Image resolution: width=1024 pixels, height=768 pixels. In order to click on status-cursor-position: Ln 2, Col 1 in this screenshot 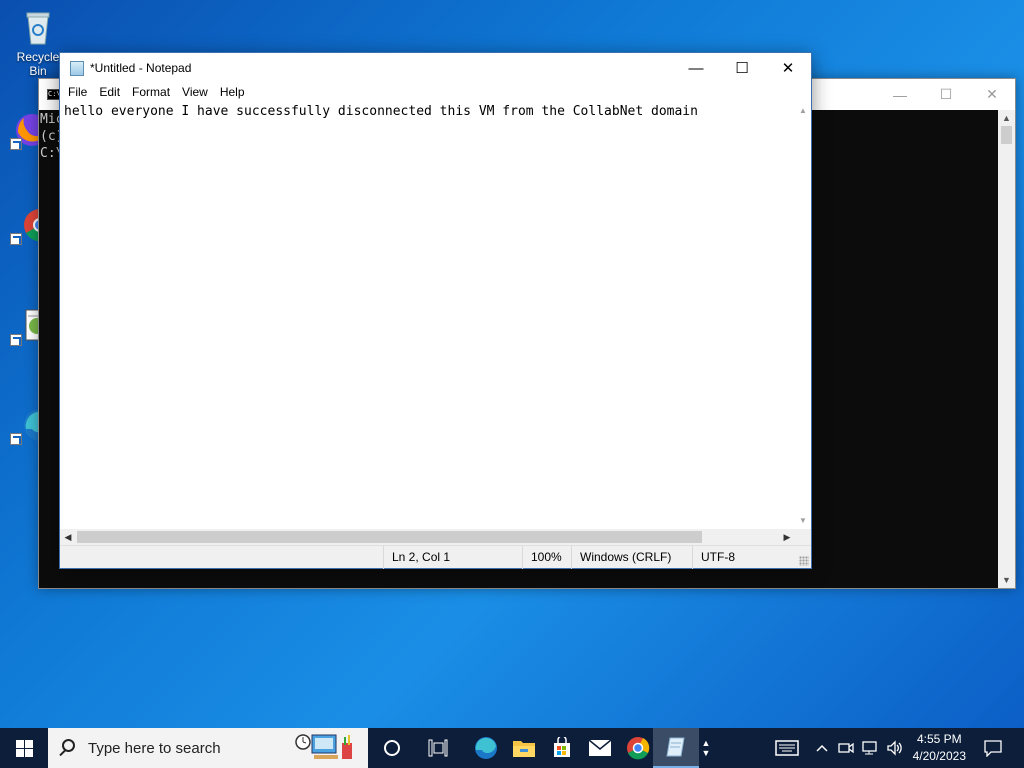, I will do `click(453, 557)`.